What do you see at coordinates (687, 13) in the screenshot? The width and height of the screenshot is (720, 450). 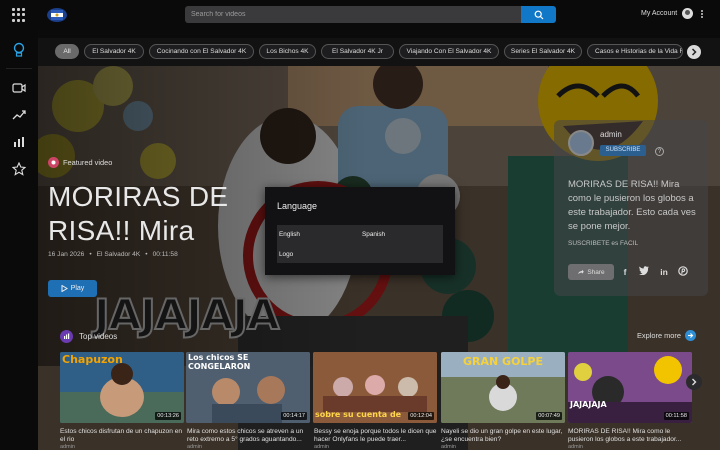 I see `account-avatar` at bounding box center [687, 13].